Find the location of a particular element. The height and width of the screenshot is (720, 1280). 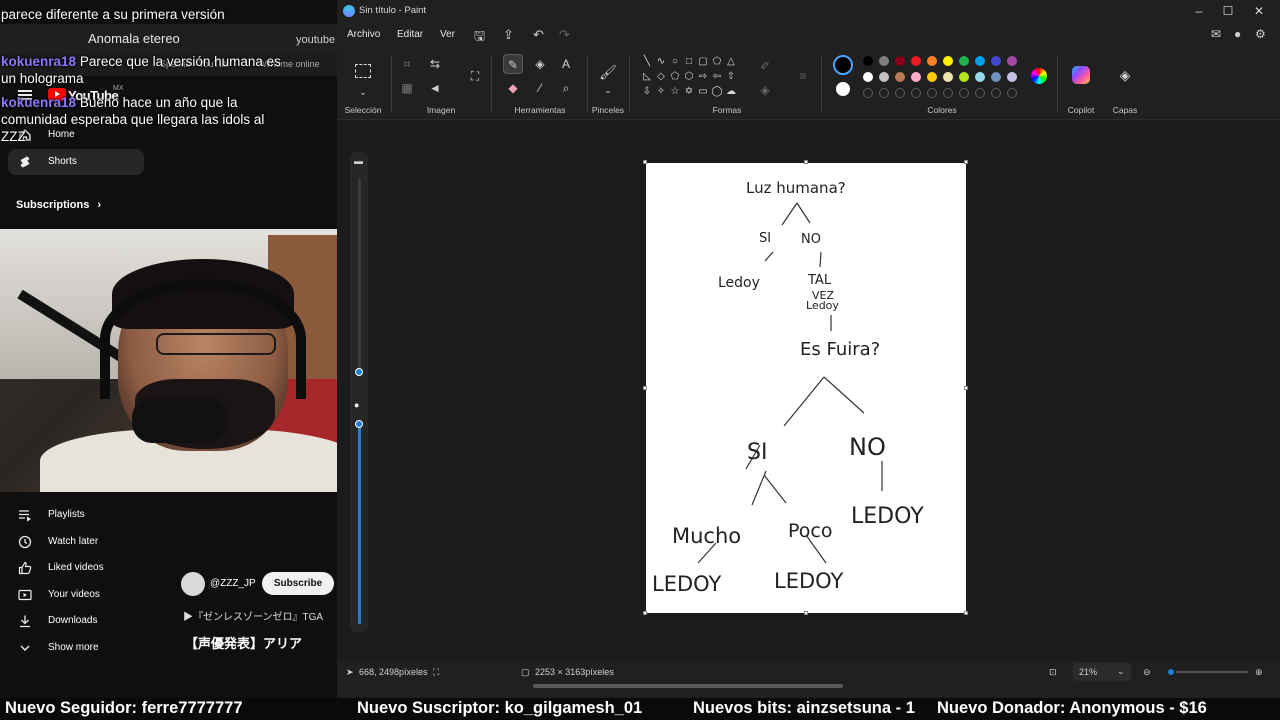

line-size-icon: ≡ is located at coordinates (803, 76).